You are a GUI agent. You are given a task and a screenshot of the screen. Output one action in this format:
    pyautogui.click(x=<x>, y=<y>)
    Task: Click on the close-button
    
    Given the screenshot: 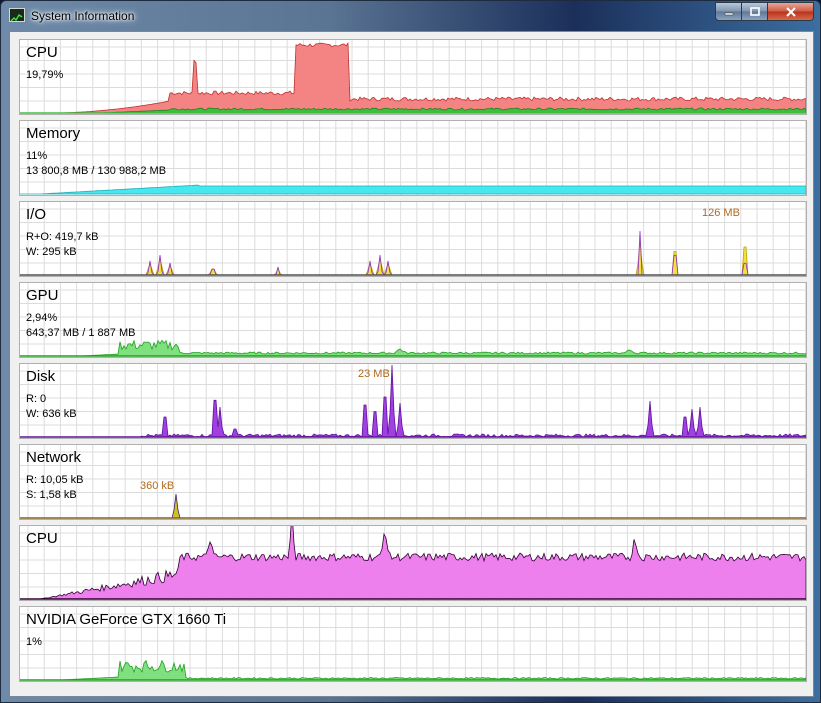 What is the action you would take?
    pyautogui.click(x=791, y=11)
    